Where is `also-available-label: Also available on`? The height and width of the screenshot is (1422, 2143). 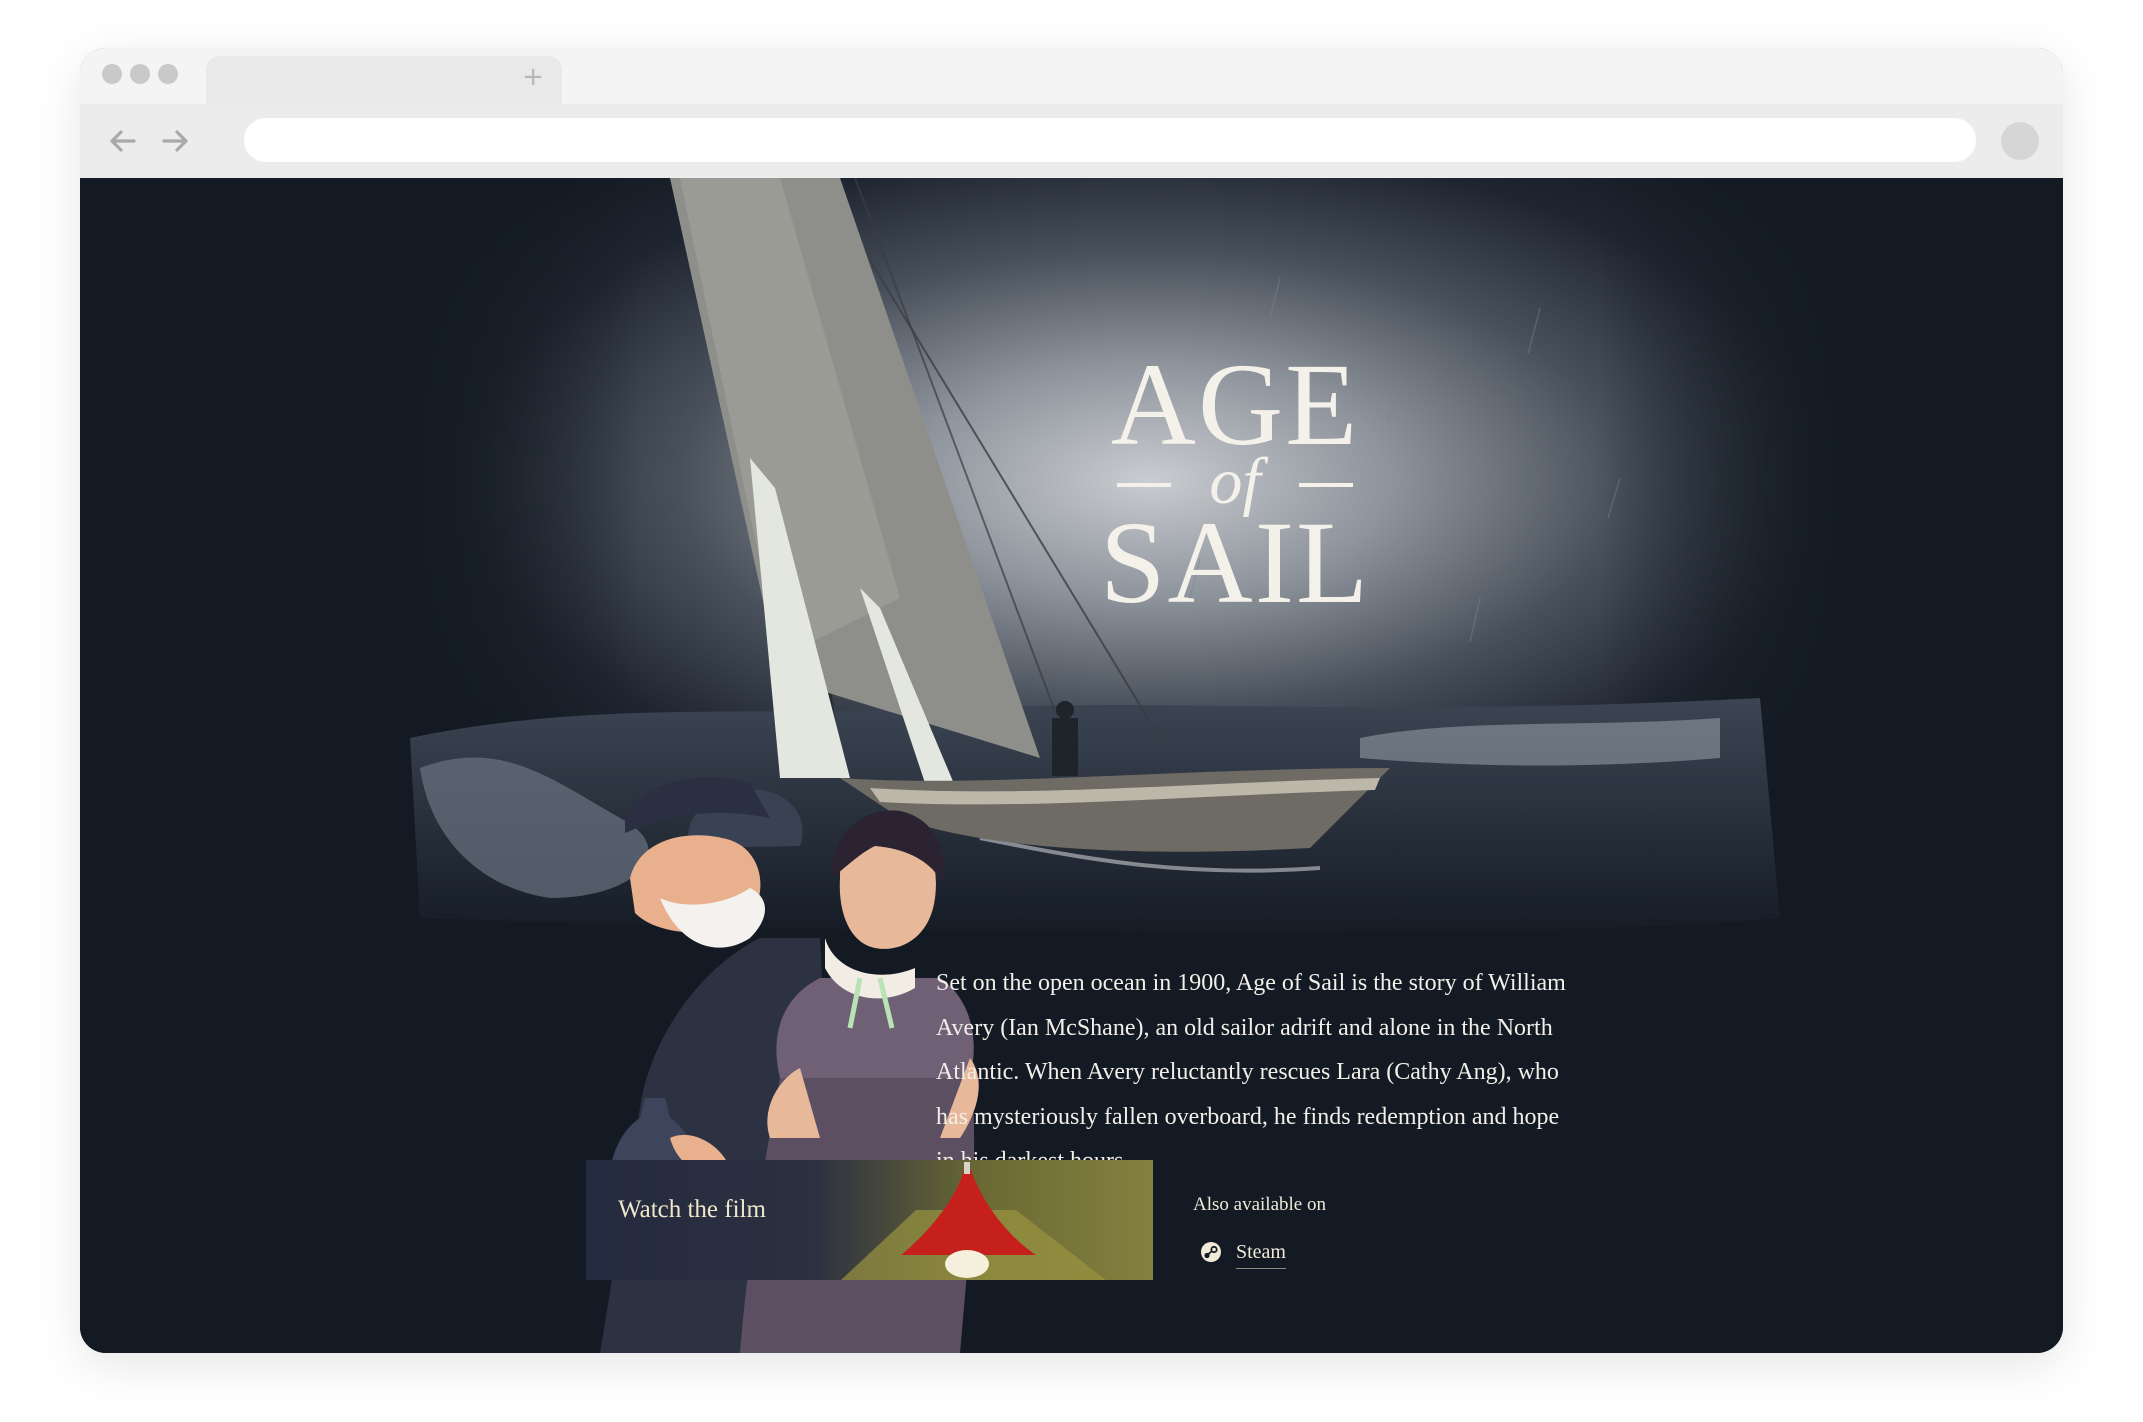
also-available-label: Also available on is located at coordinates (1259, 1204).